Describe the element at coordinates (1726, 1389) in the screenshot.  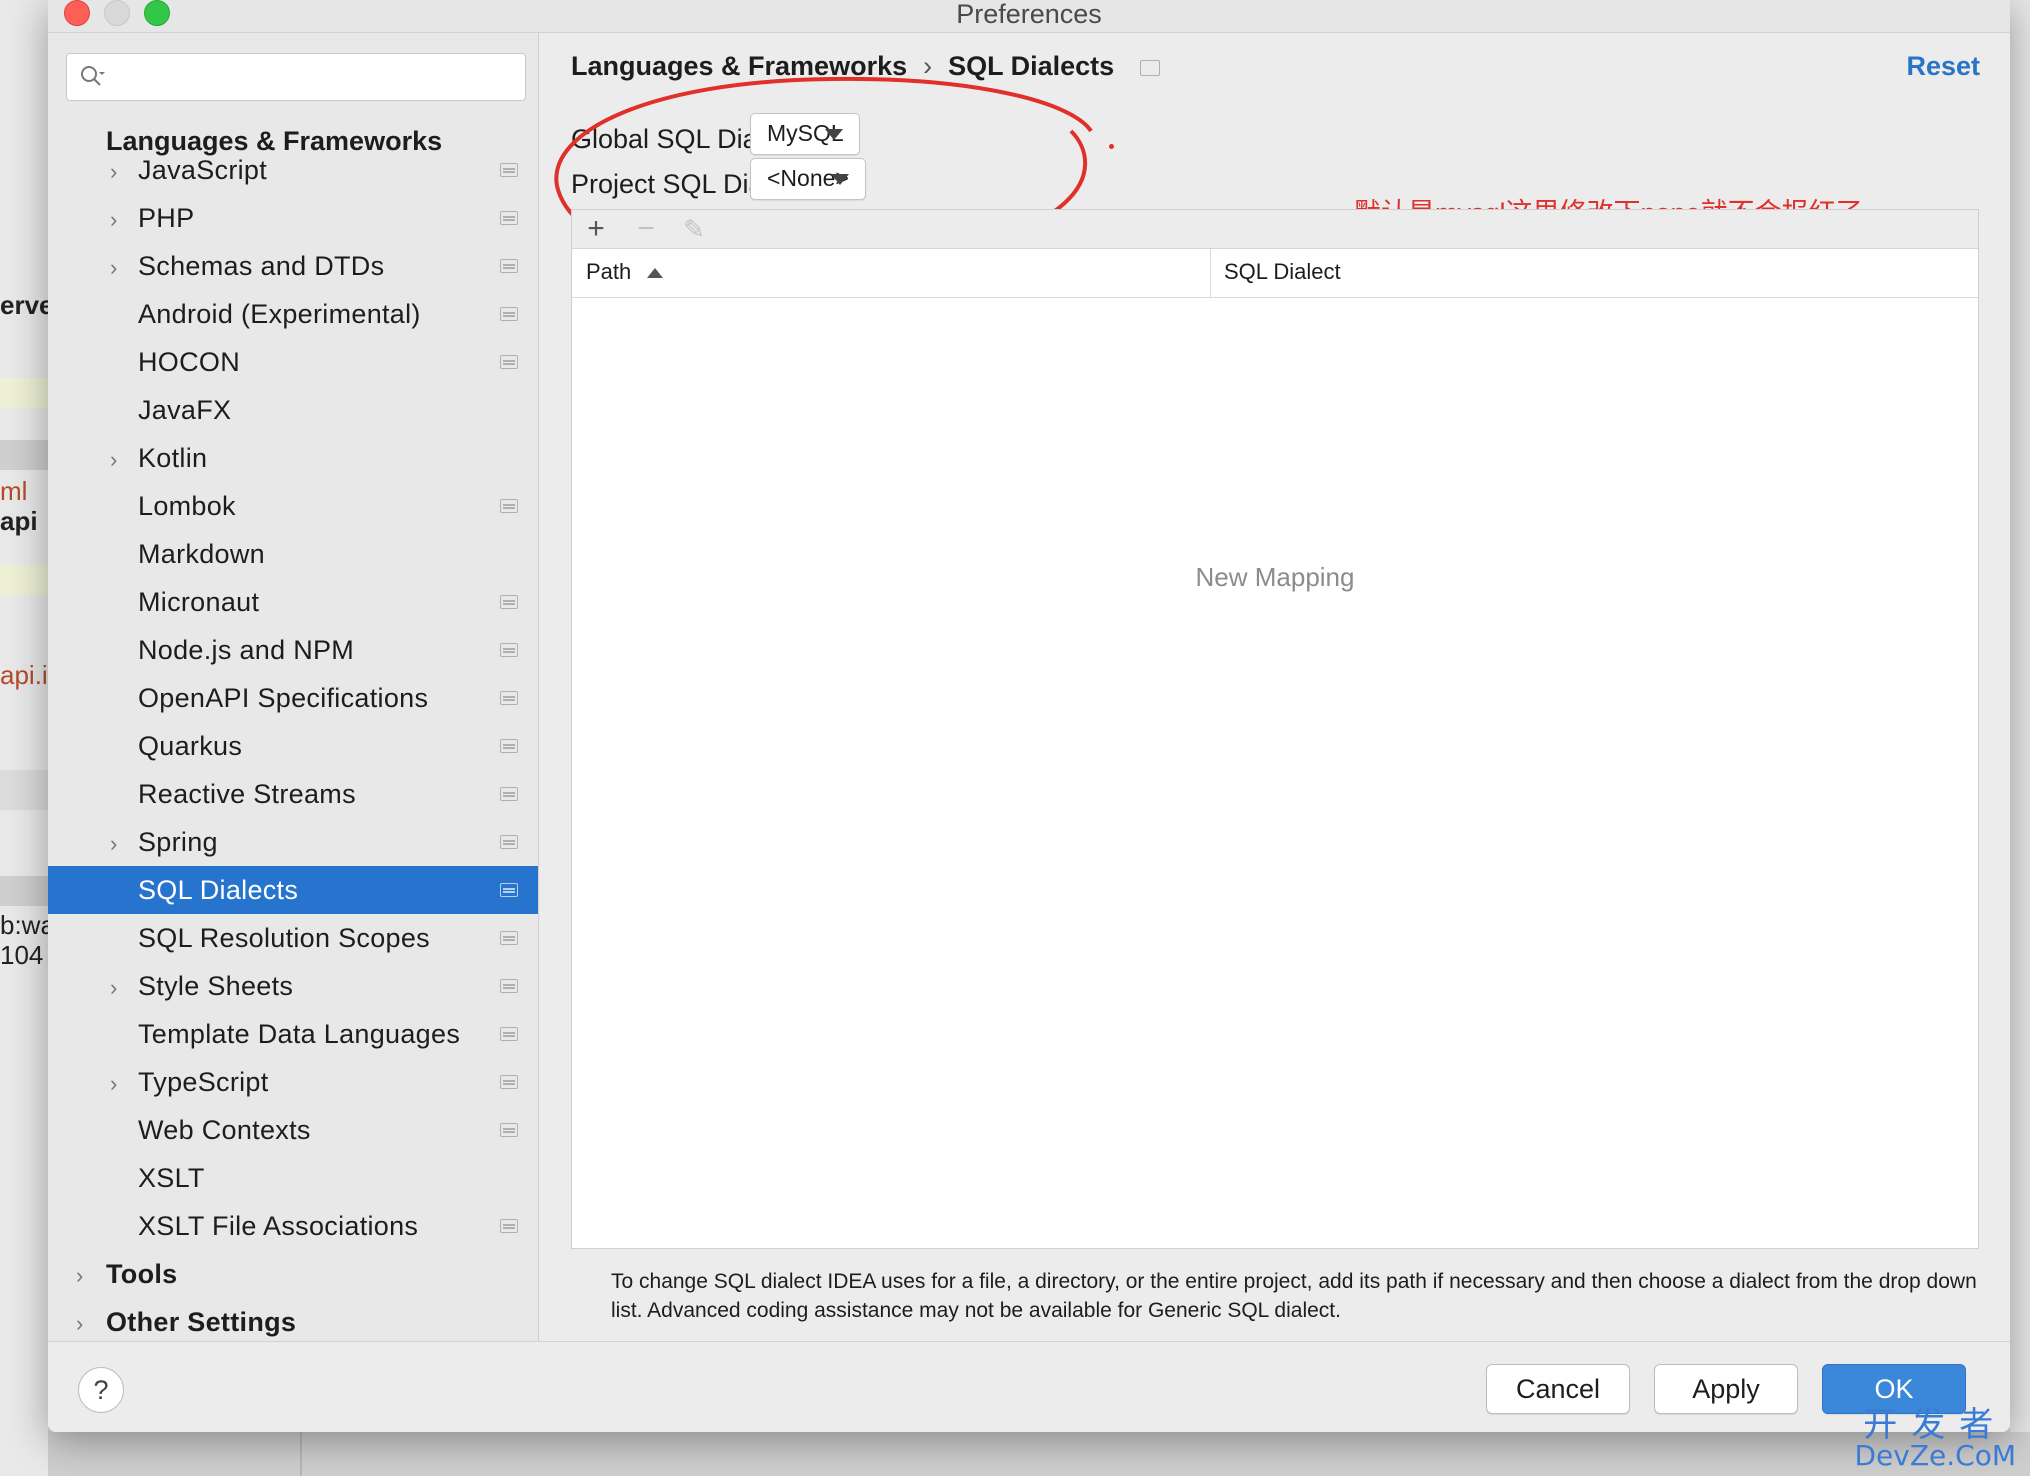
I see `apply-button: Apply` at that location.